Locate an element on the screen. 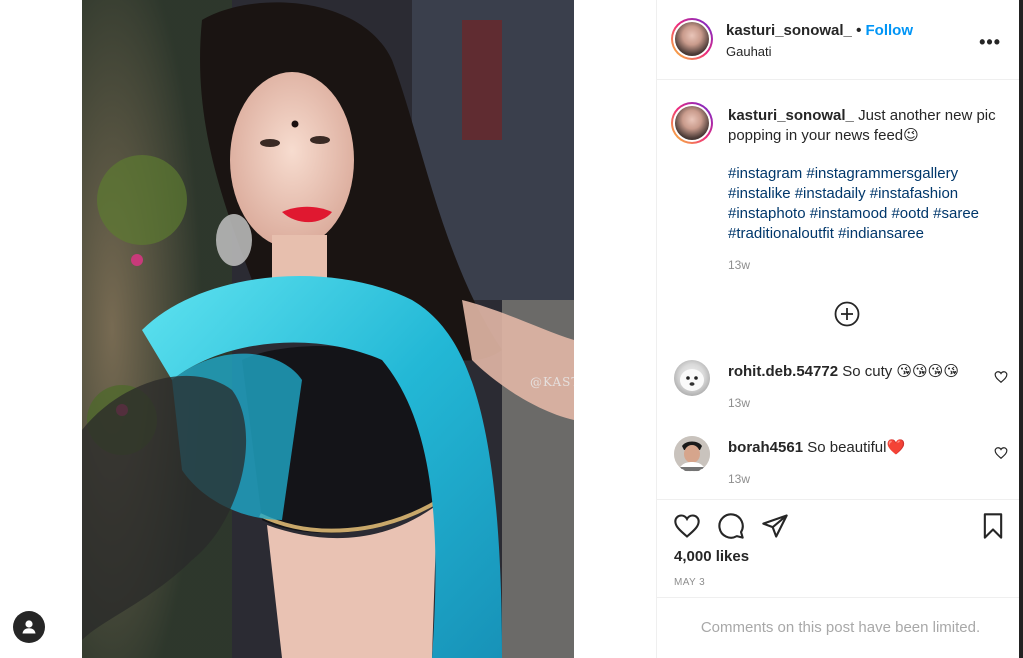 The height and width of the screenshot is (658, 1023). comment: borah4561 So beautiful❤️ is located at coordinates (816, 447).